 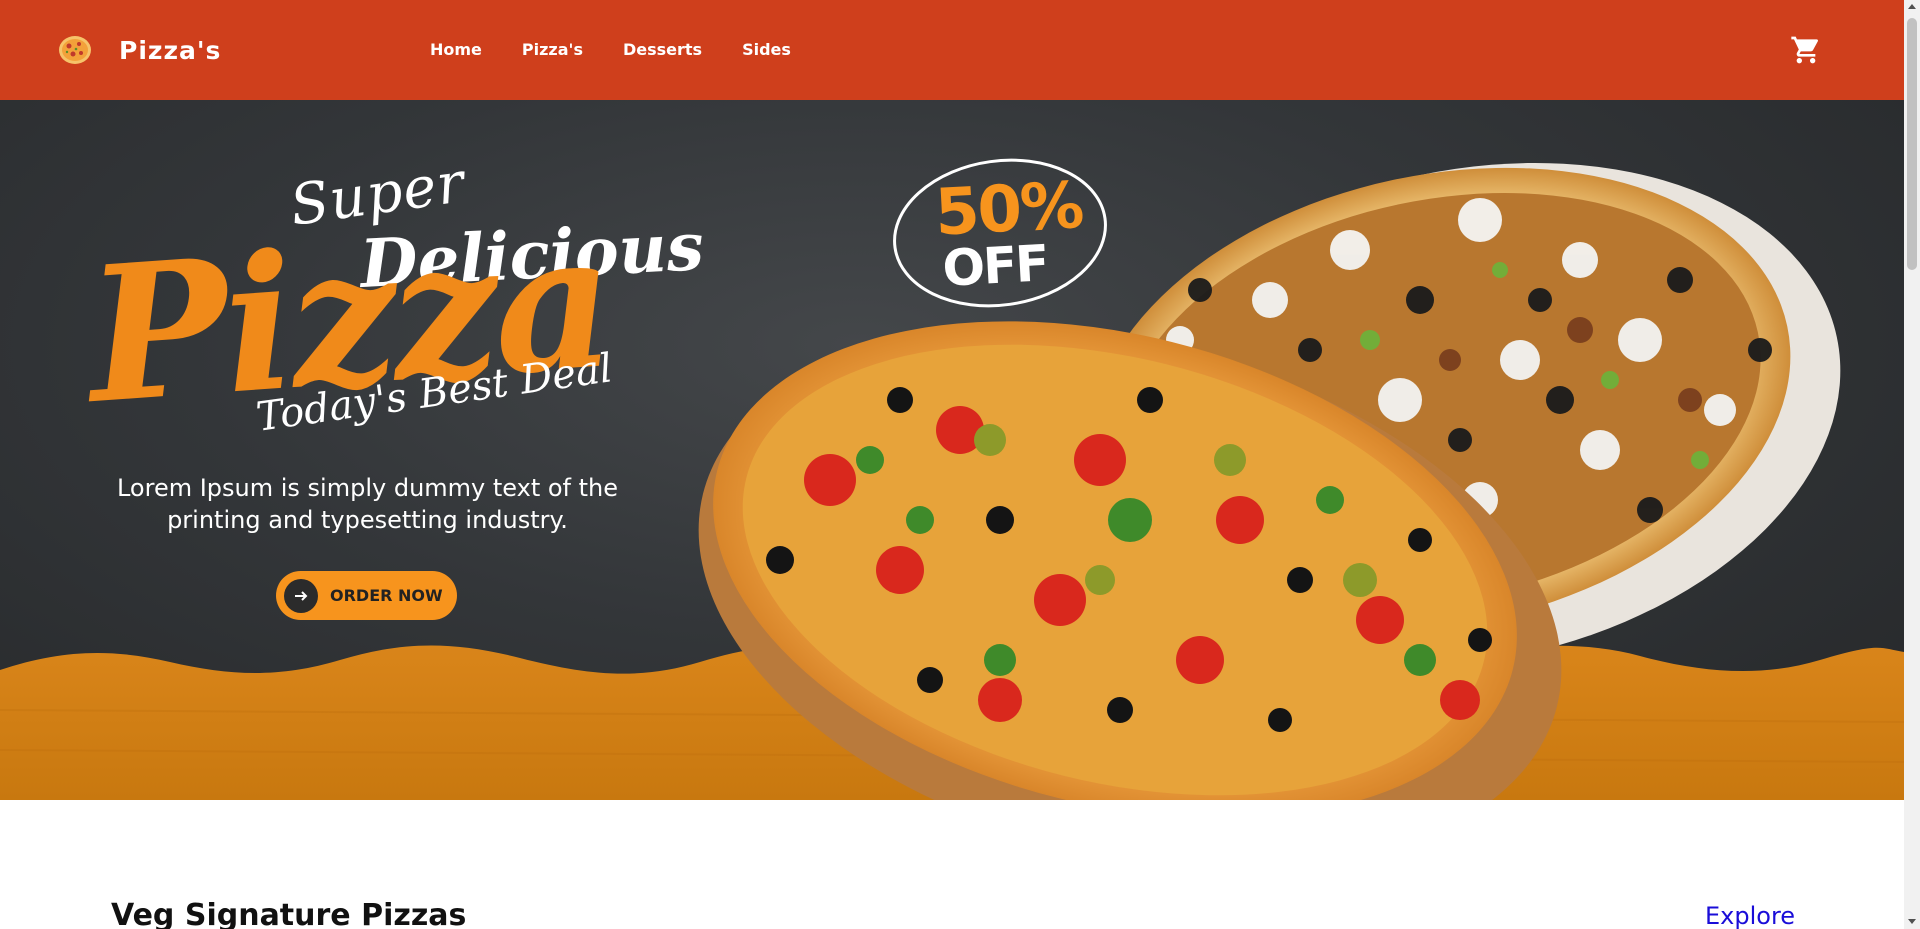 I want to click on nav-link-sides: Sides, so click(x=766, y=49).